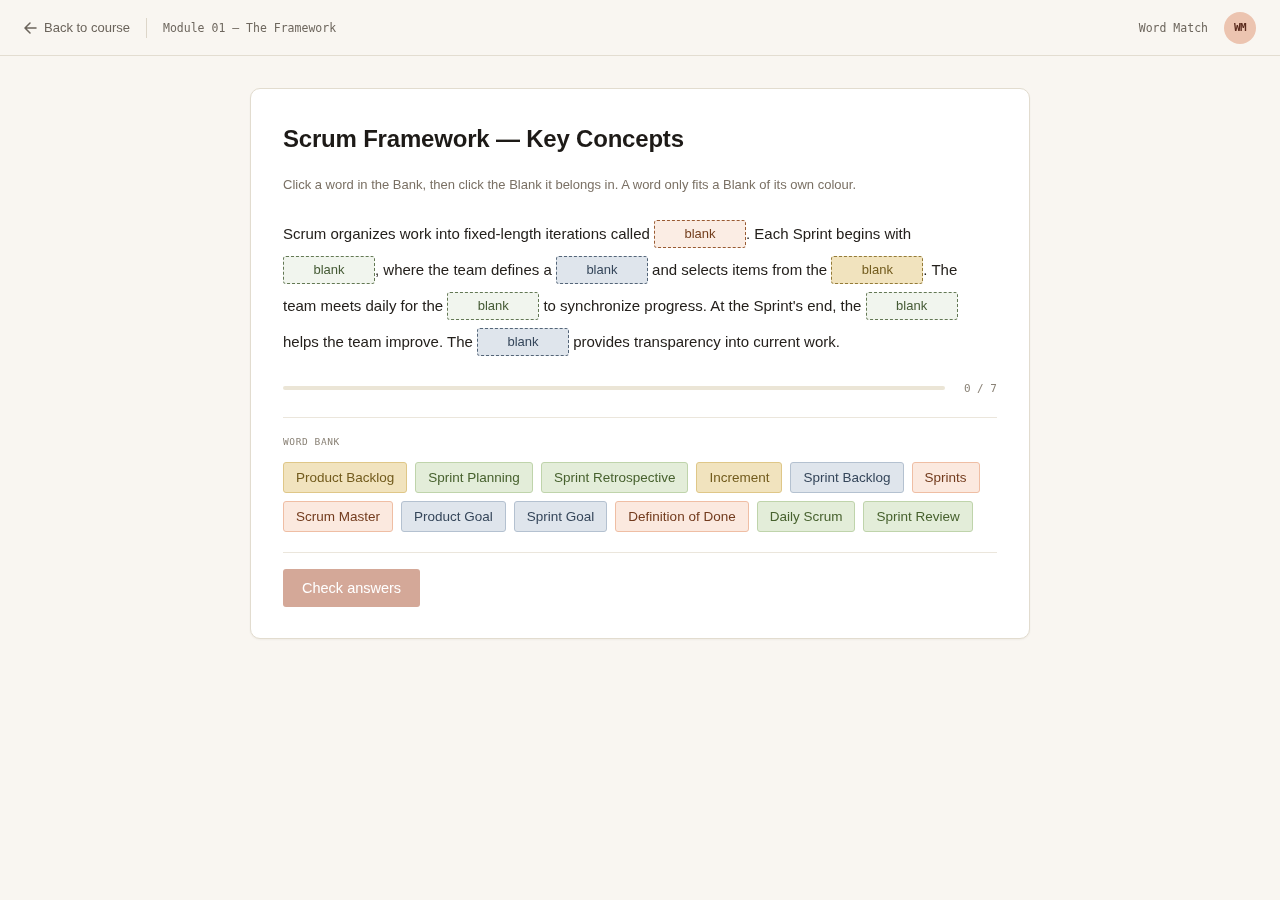 The height and width of the screenshot is (900, 1280). I want to click on instructions-text: Click a word in the Bank, then click the Blank it belongs in. A word only fits a Blank of its own colour., so click(570, 185).